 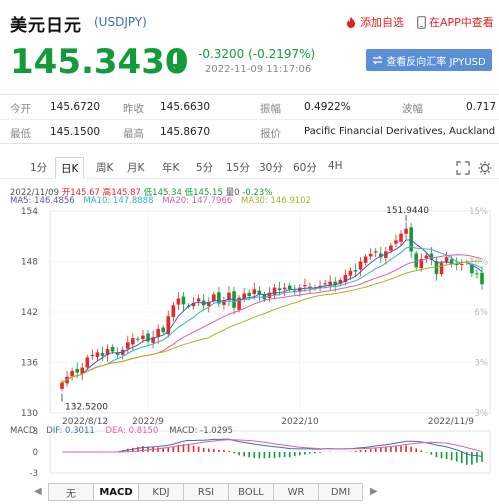 What do you see at coordinates (34, 474) in the screenshot?
I see `macd-tick-label: -3` at bounding box center [34, 474].